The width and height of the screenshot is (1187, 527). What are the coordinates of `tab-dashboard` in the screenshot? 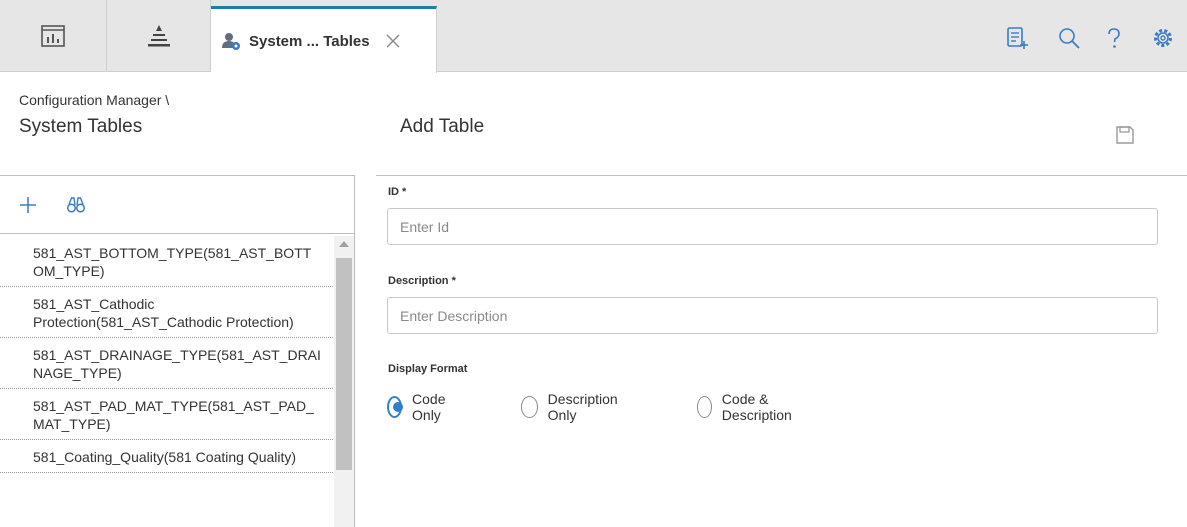 It's located at (53, 36).